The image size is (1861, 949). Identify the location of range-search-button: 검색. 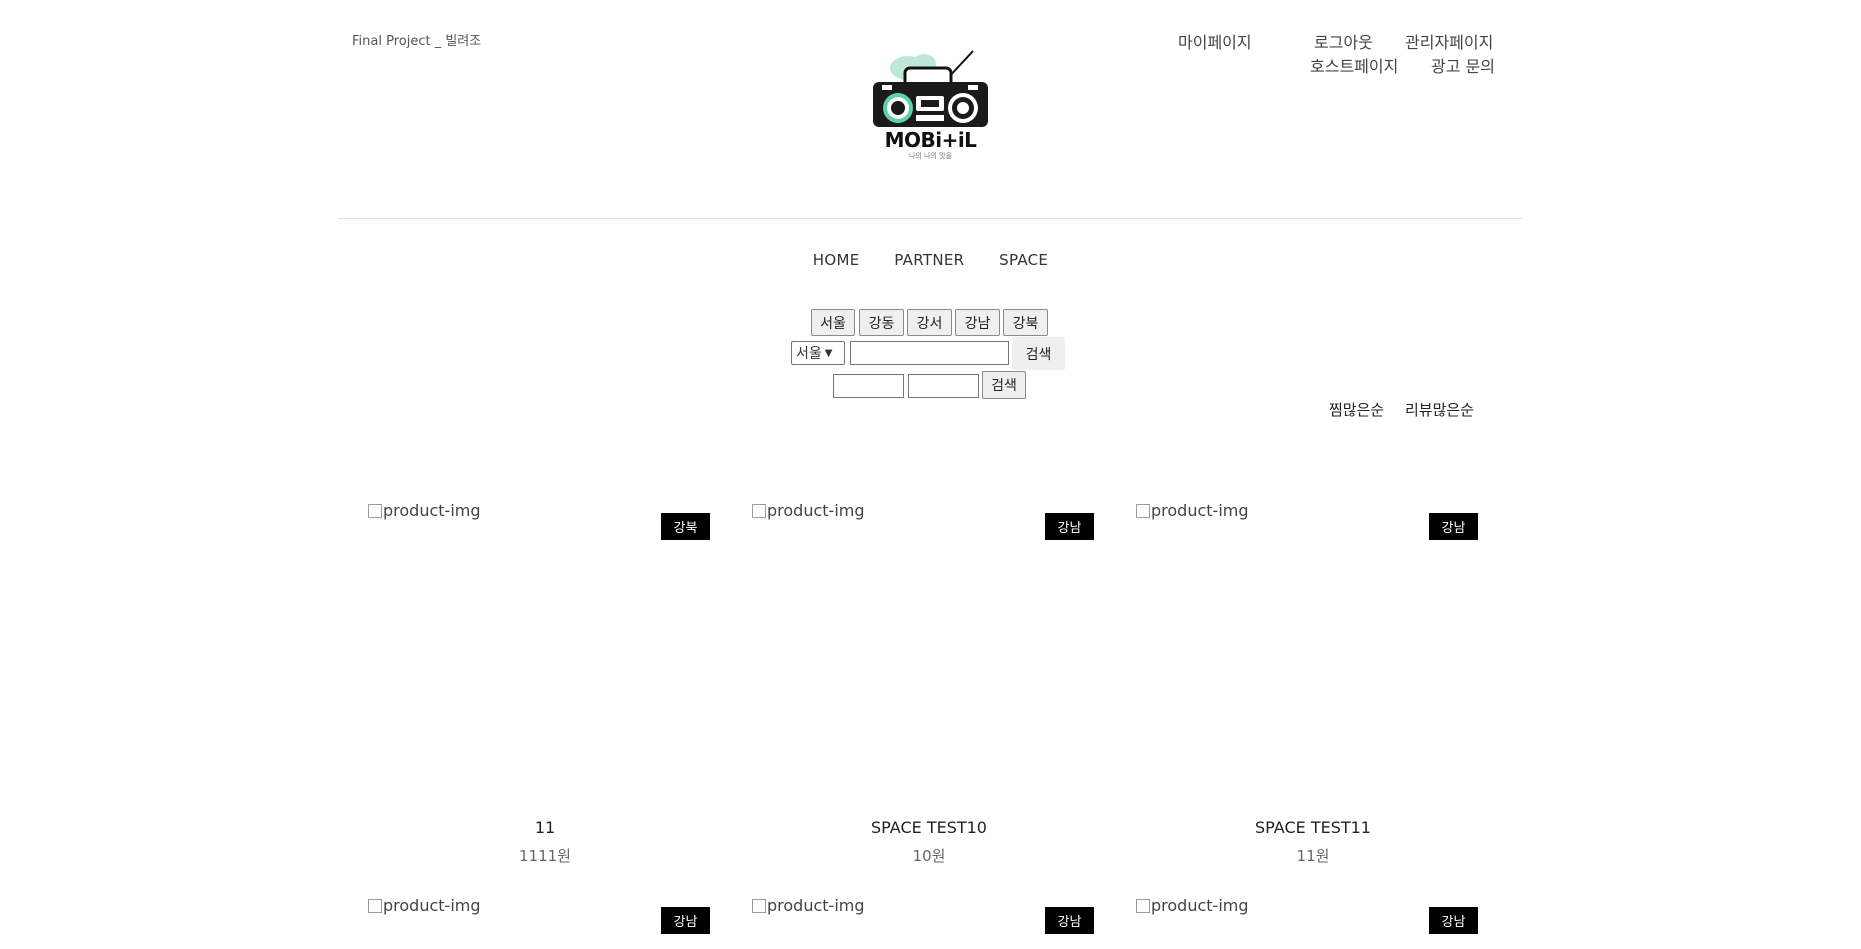
(1004, 385).